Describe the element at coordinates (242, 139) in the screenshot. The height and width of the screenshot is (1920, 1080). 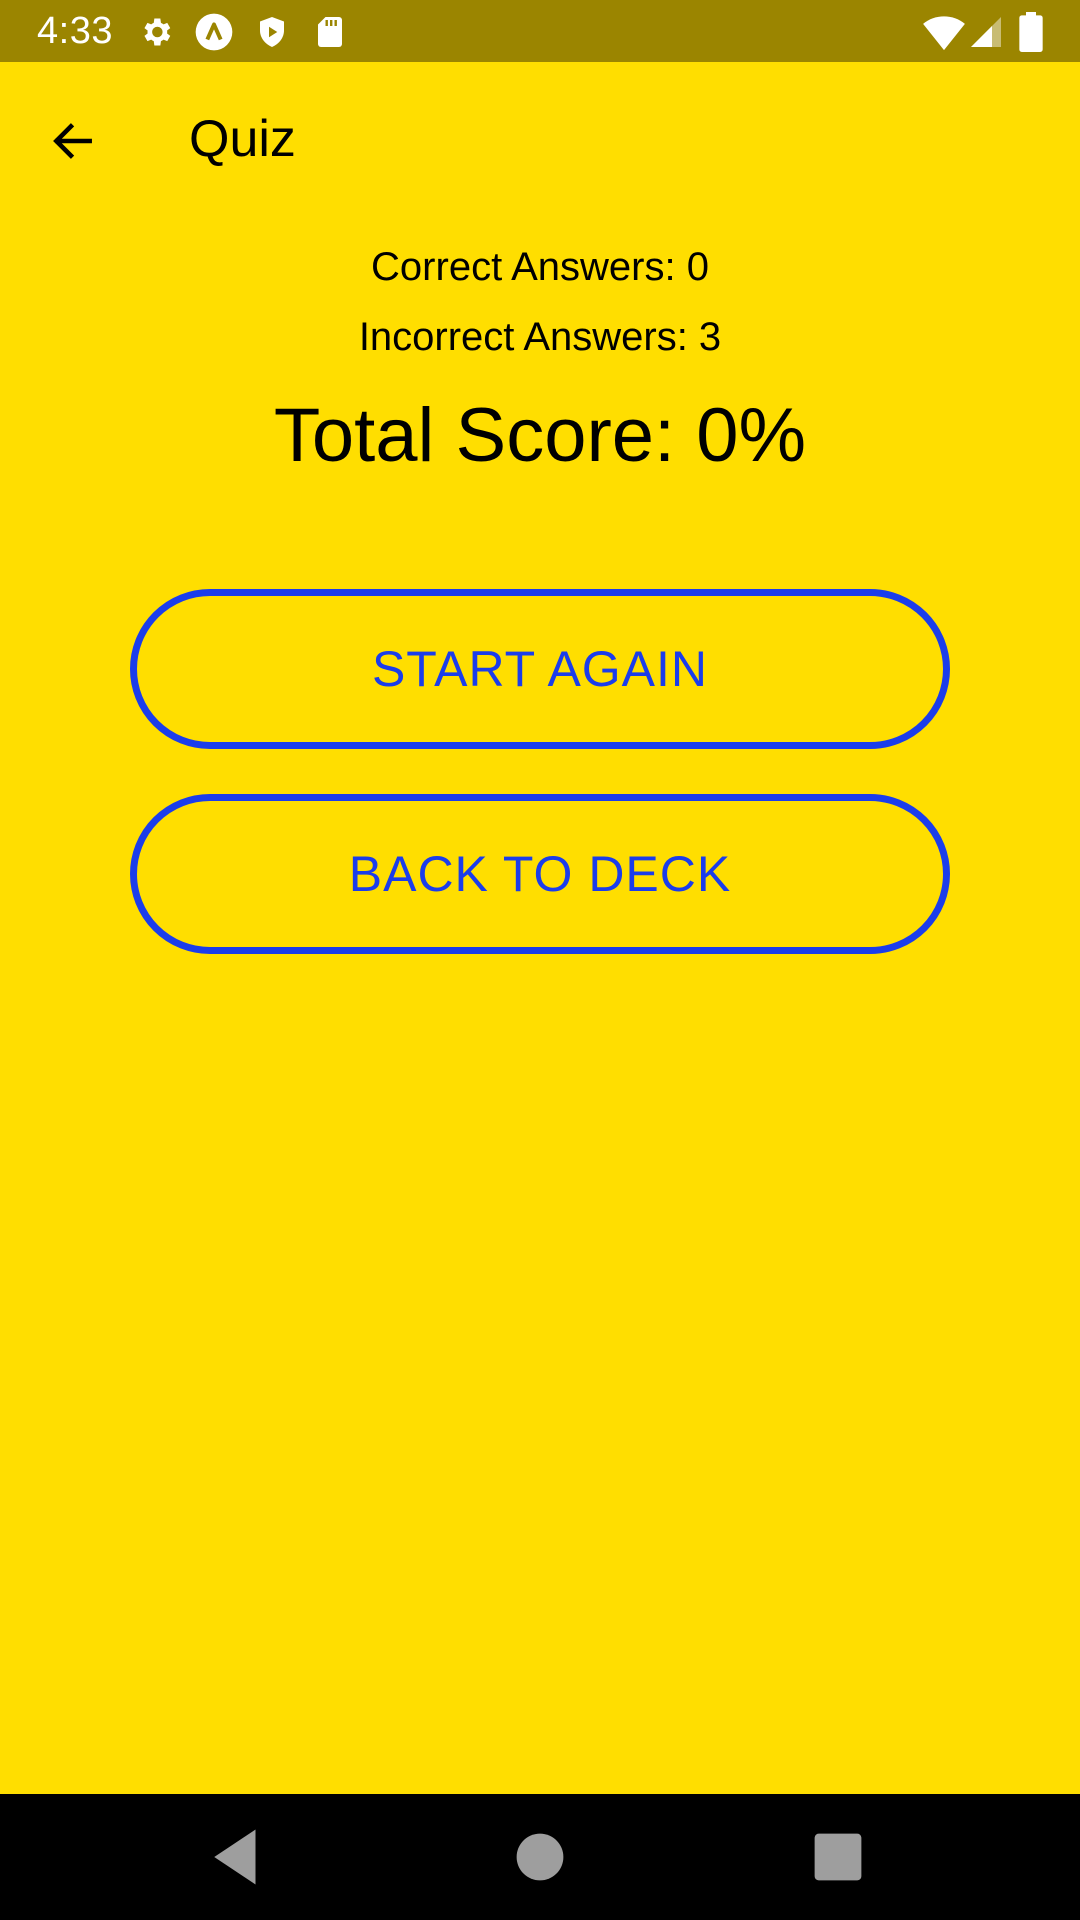
I see `page-title: Quiz` at that location.